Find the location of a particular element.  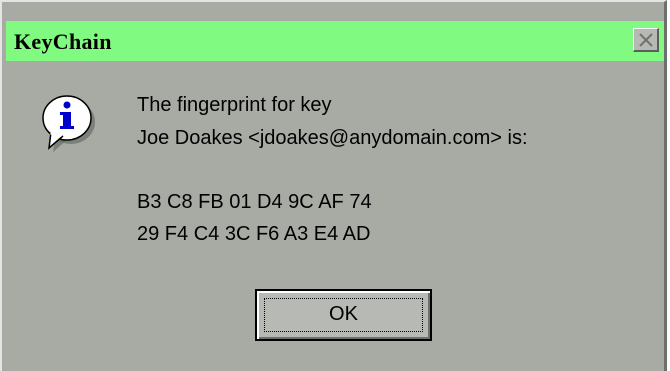

window-title: KeyChain is located at coordinates (63, 41).